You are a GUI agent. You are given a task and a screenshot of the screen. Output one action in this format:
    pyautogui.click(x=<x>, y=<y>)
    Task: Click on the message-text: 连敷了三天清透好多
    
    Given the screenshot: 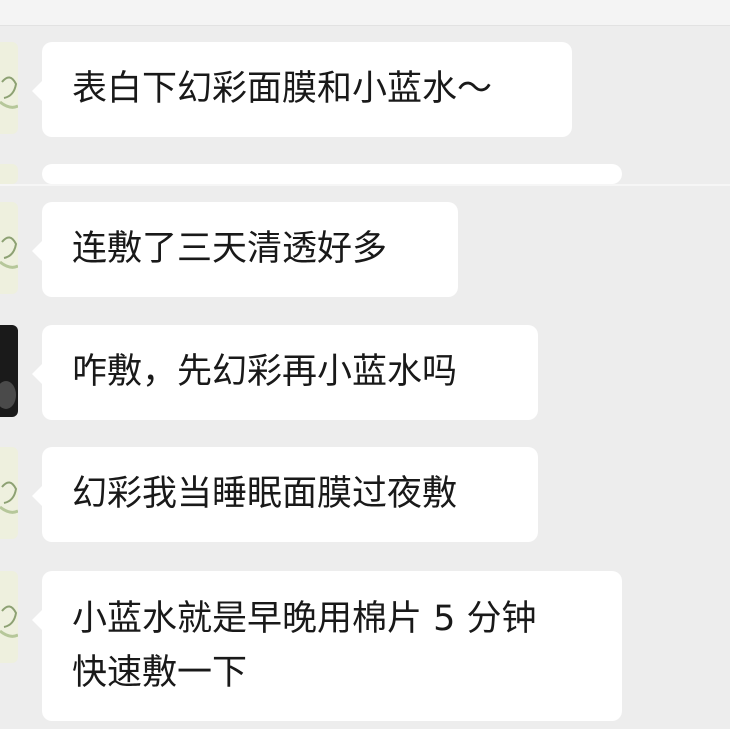 What is the action you would take?
    pyautogui.click(x=230, y=249)
    